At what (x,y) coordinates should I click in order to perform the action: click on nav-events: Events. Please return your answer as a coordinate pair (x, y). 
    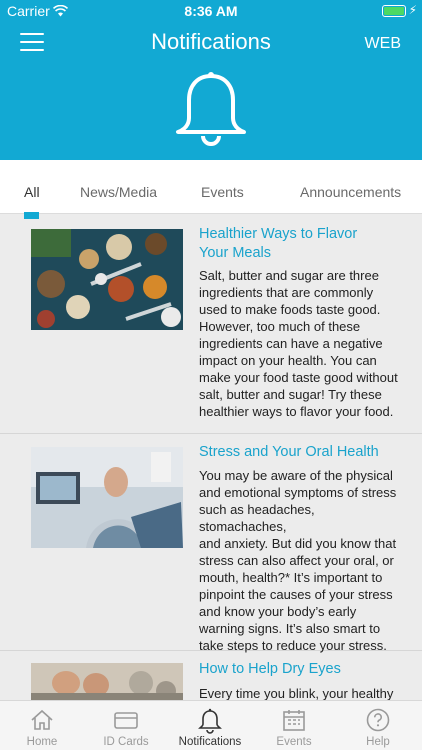
    Looking at the image, I should click on (294, 725).